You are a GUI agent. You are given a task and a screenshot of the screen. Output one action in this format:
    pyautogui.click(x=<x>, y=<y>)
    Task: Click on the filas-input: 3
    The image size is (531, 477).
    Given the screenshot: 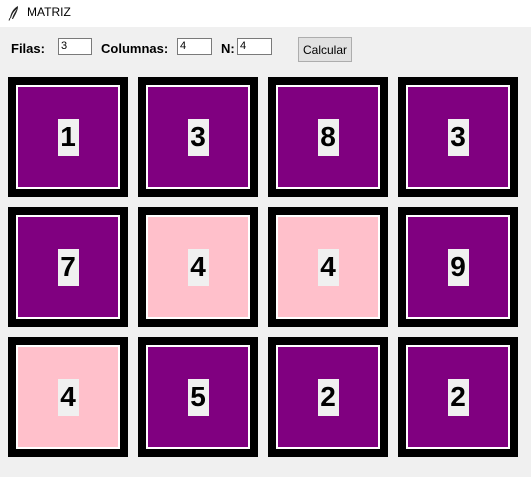 What is the action you would take?
    pyautogui.click(x=75, y=46)
    